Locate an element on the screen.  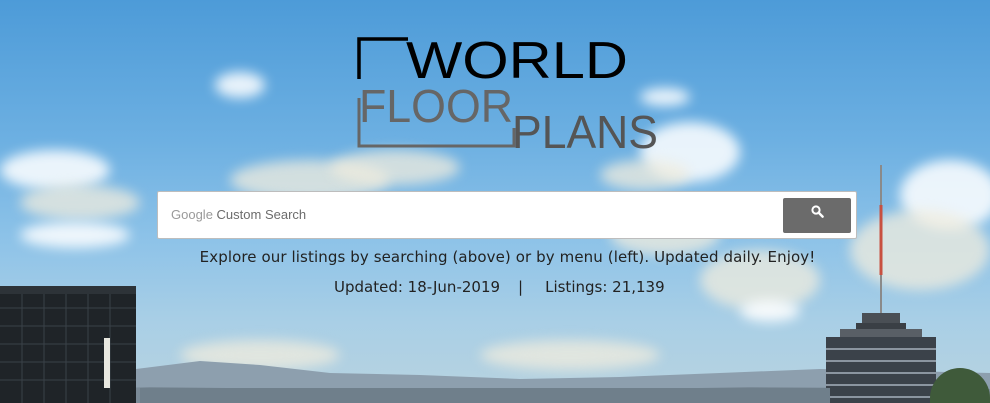
search-input is located at coordinates (468, 215).